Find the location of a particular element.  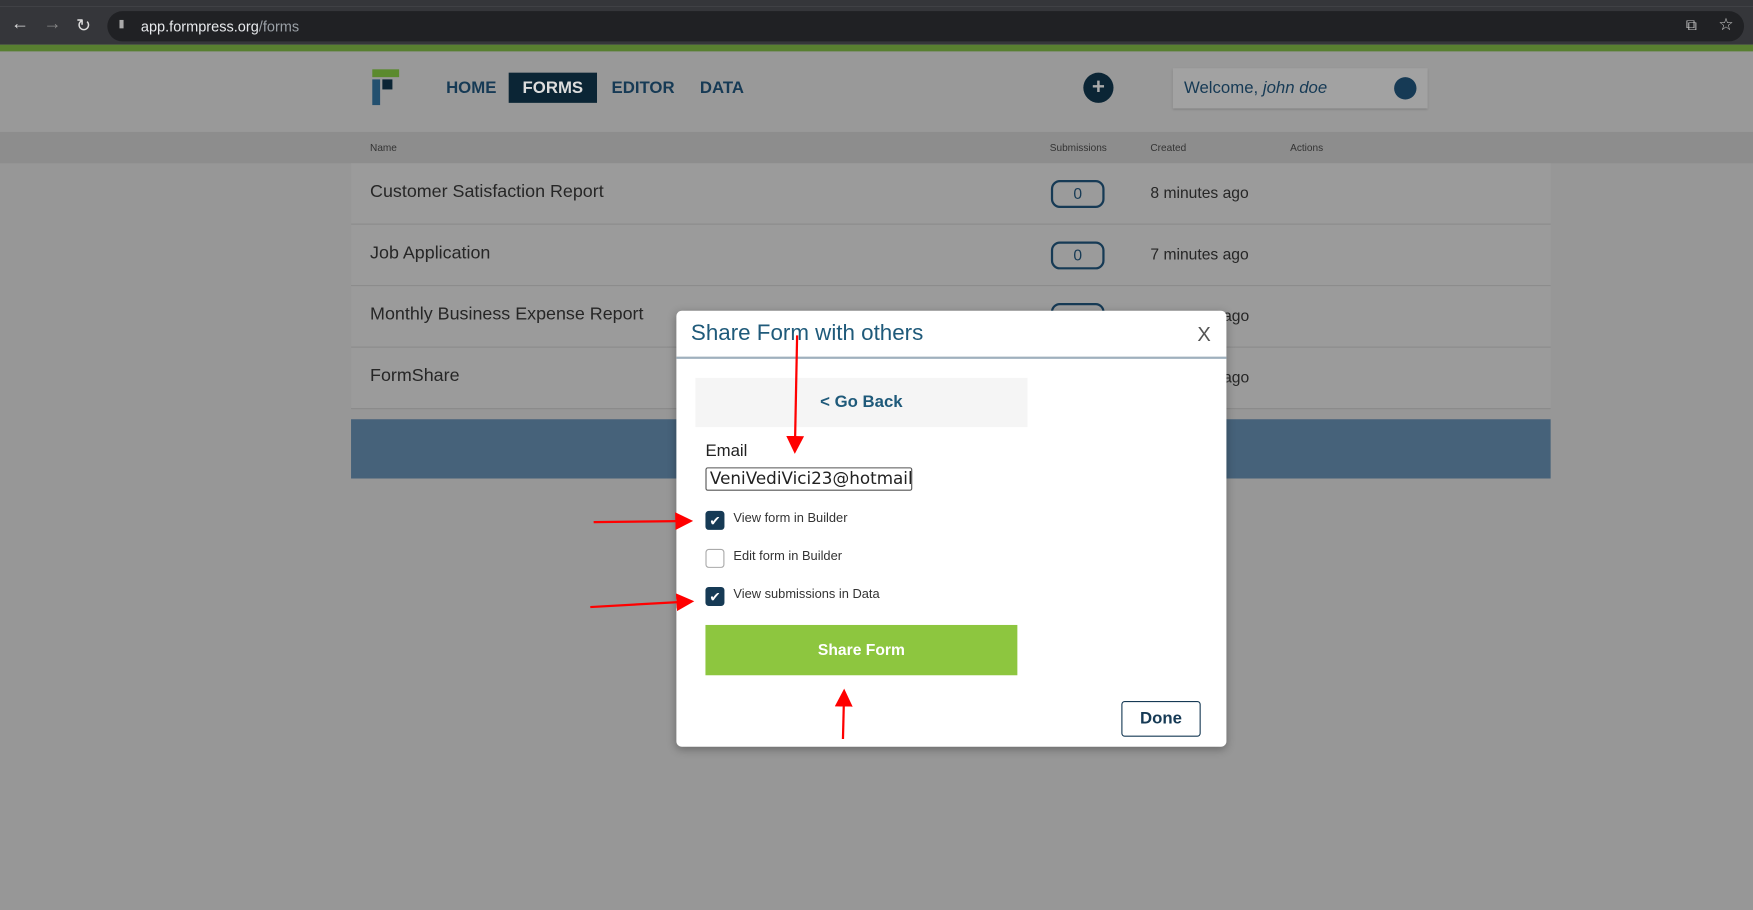

back-icon: ← is located at coordinates (20, 25).